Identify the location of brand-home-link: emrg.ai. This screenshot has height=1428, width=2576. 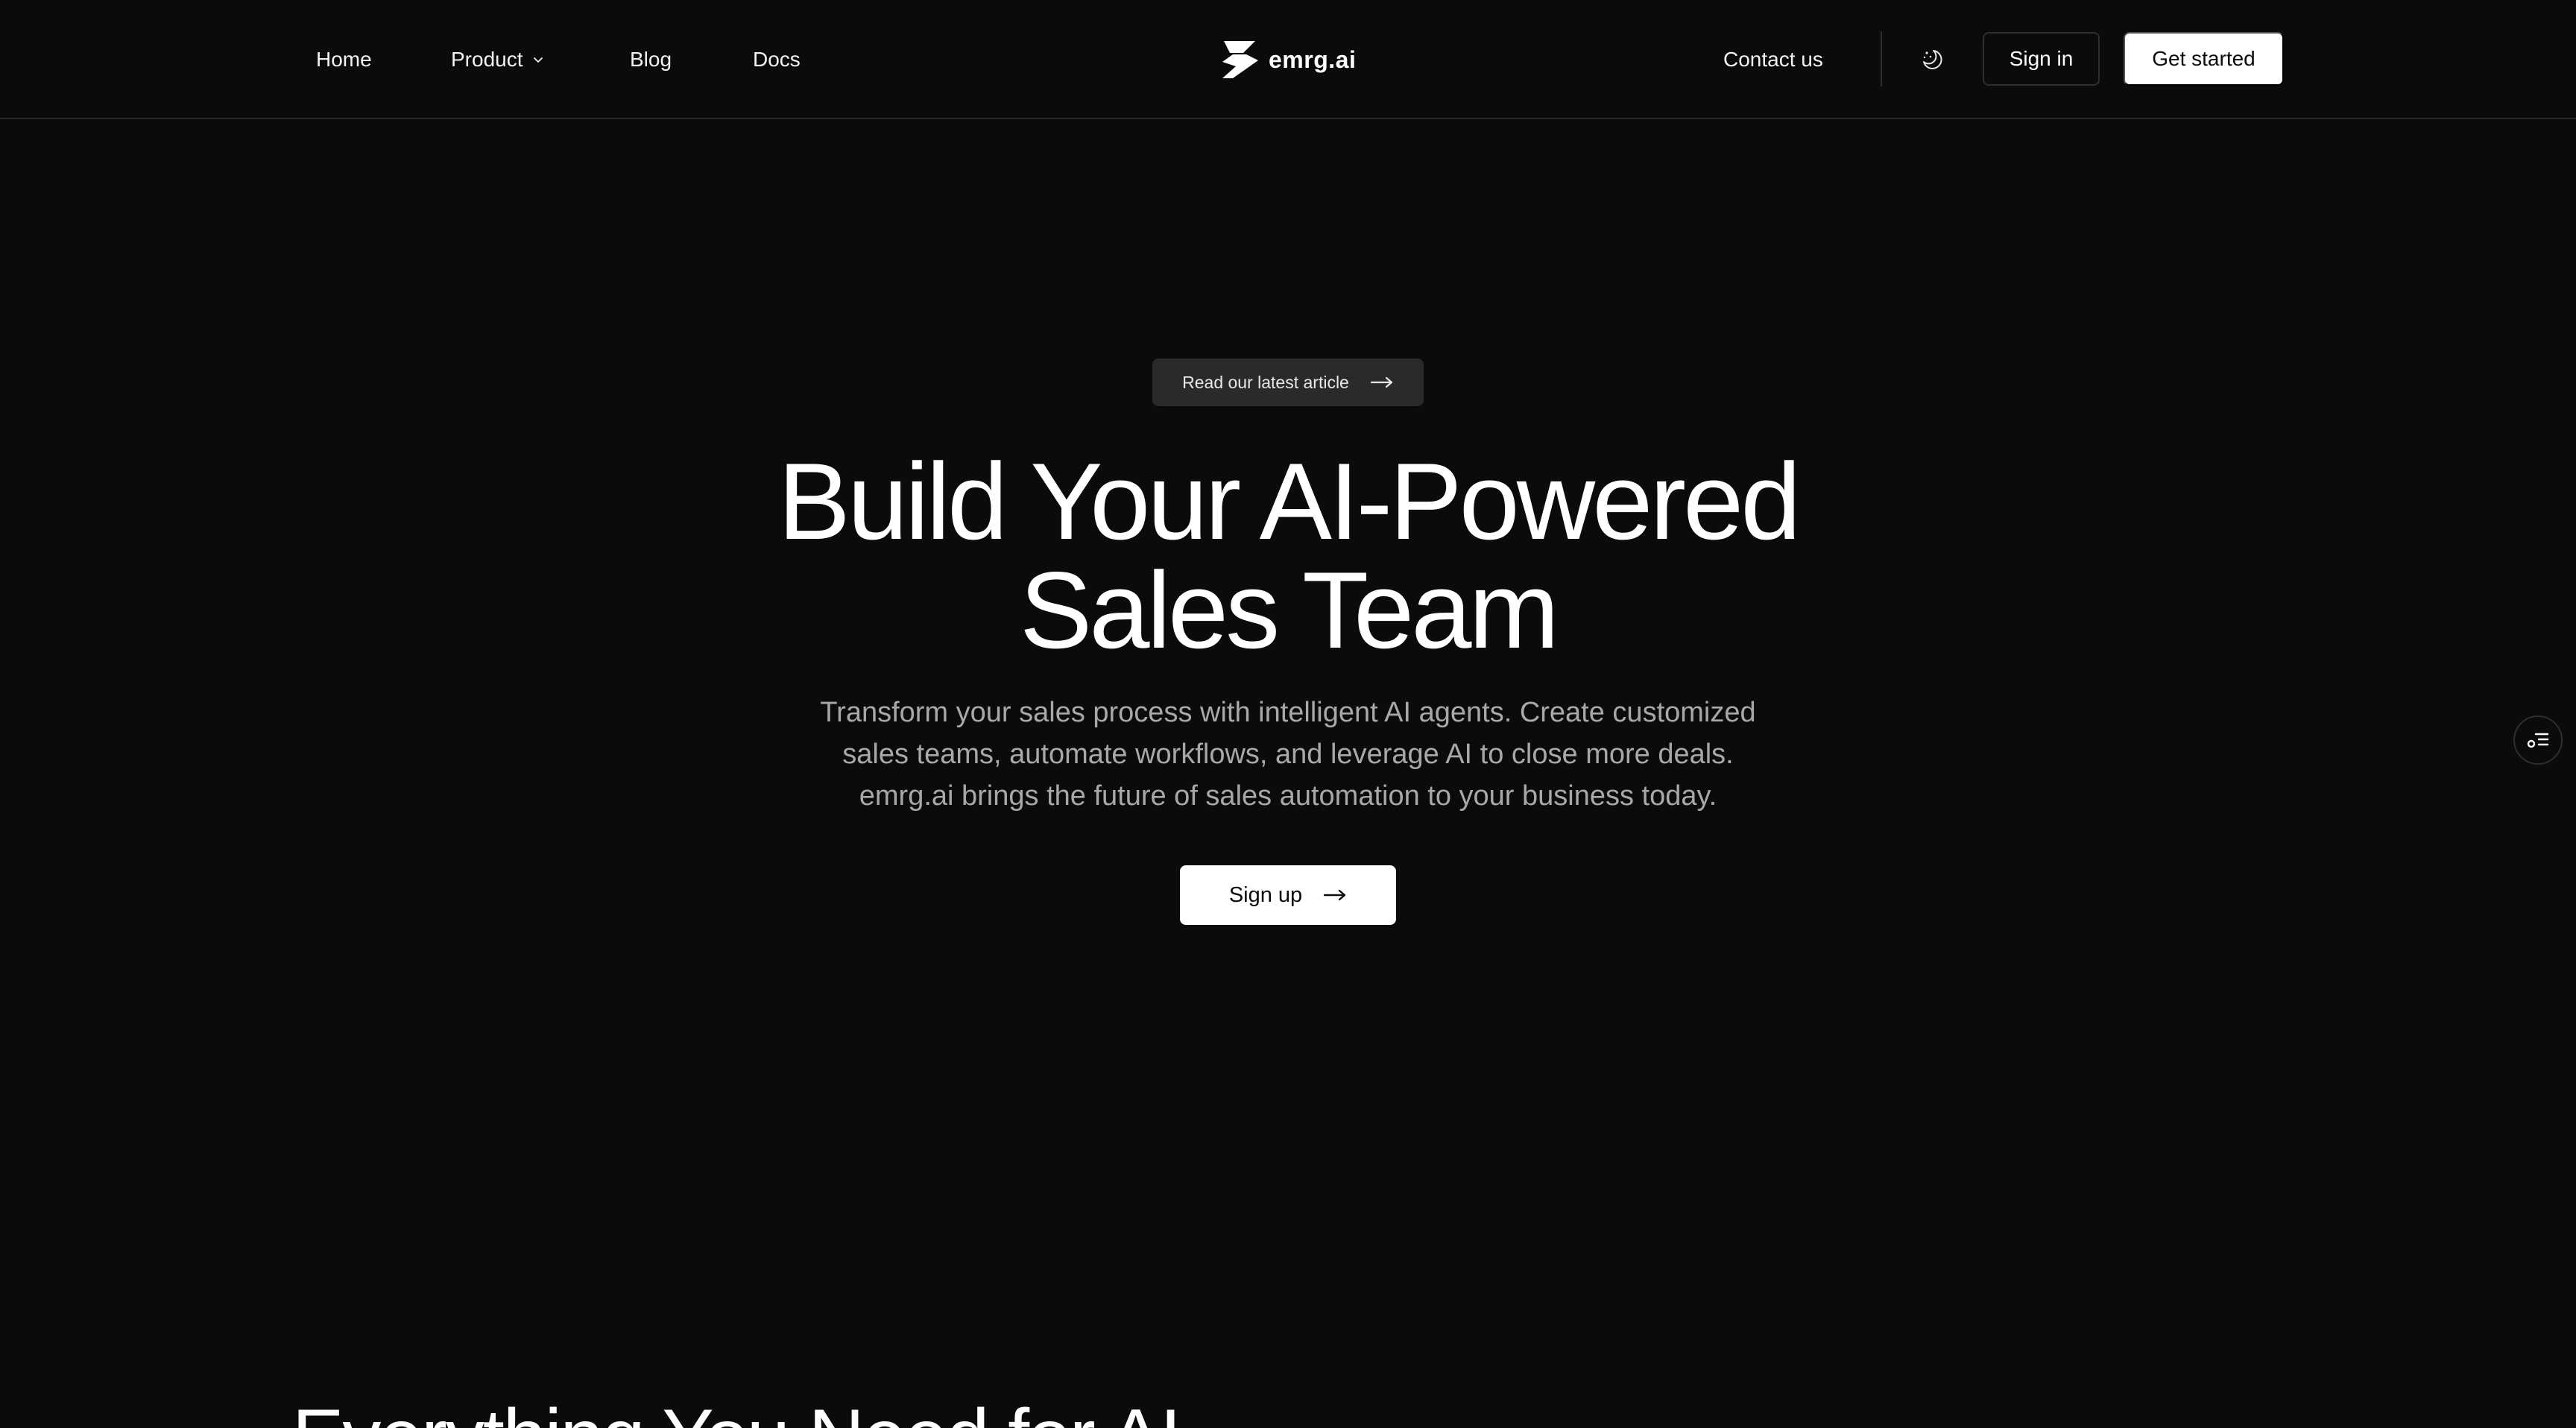
(1288, 59).